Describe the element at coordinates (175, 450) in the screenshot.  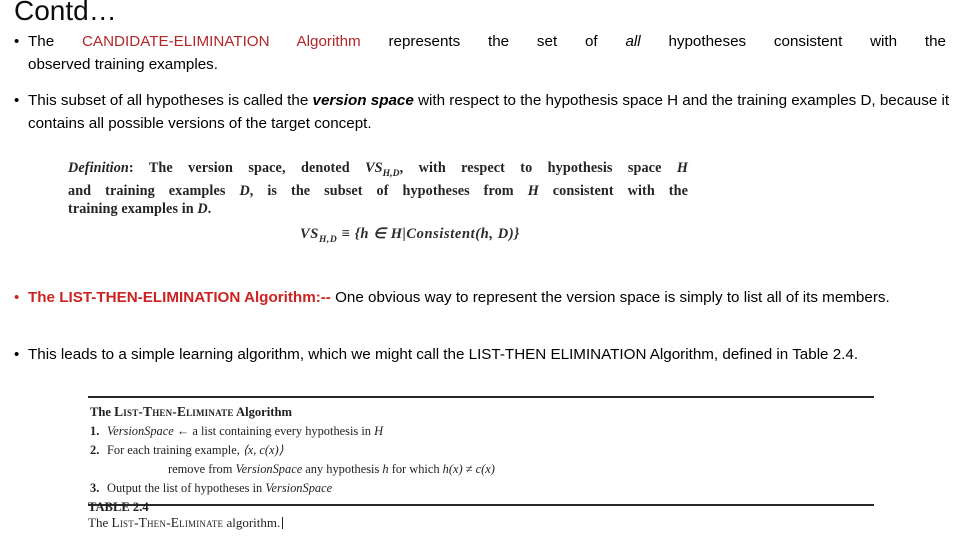
I see `algorithm-step-2-body: For each training example,` at that location.